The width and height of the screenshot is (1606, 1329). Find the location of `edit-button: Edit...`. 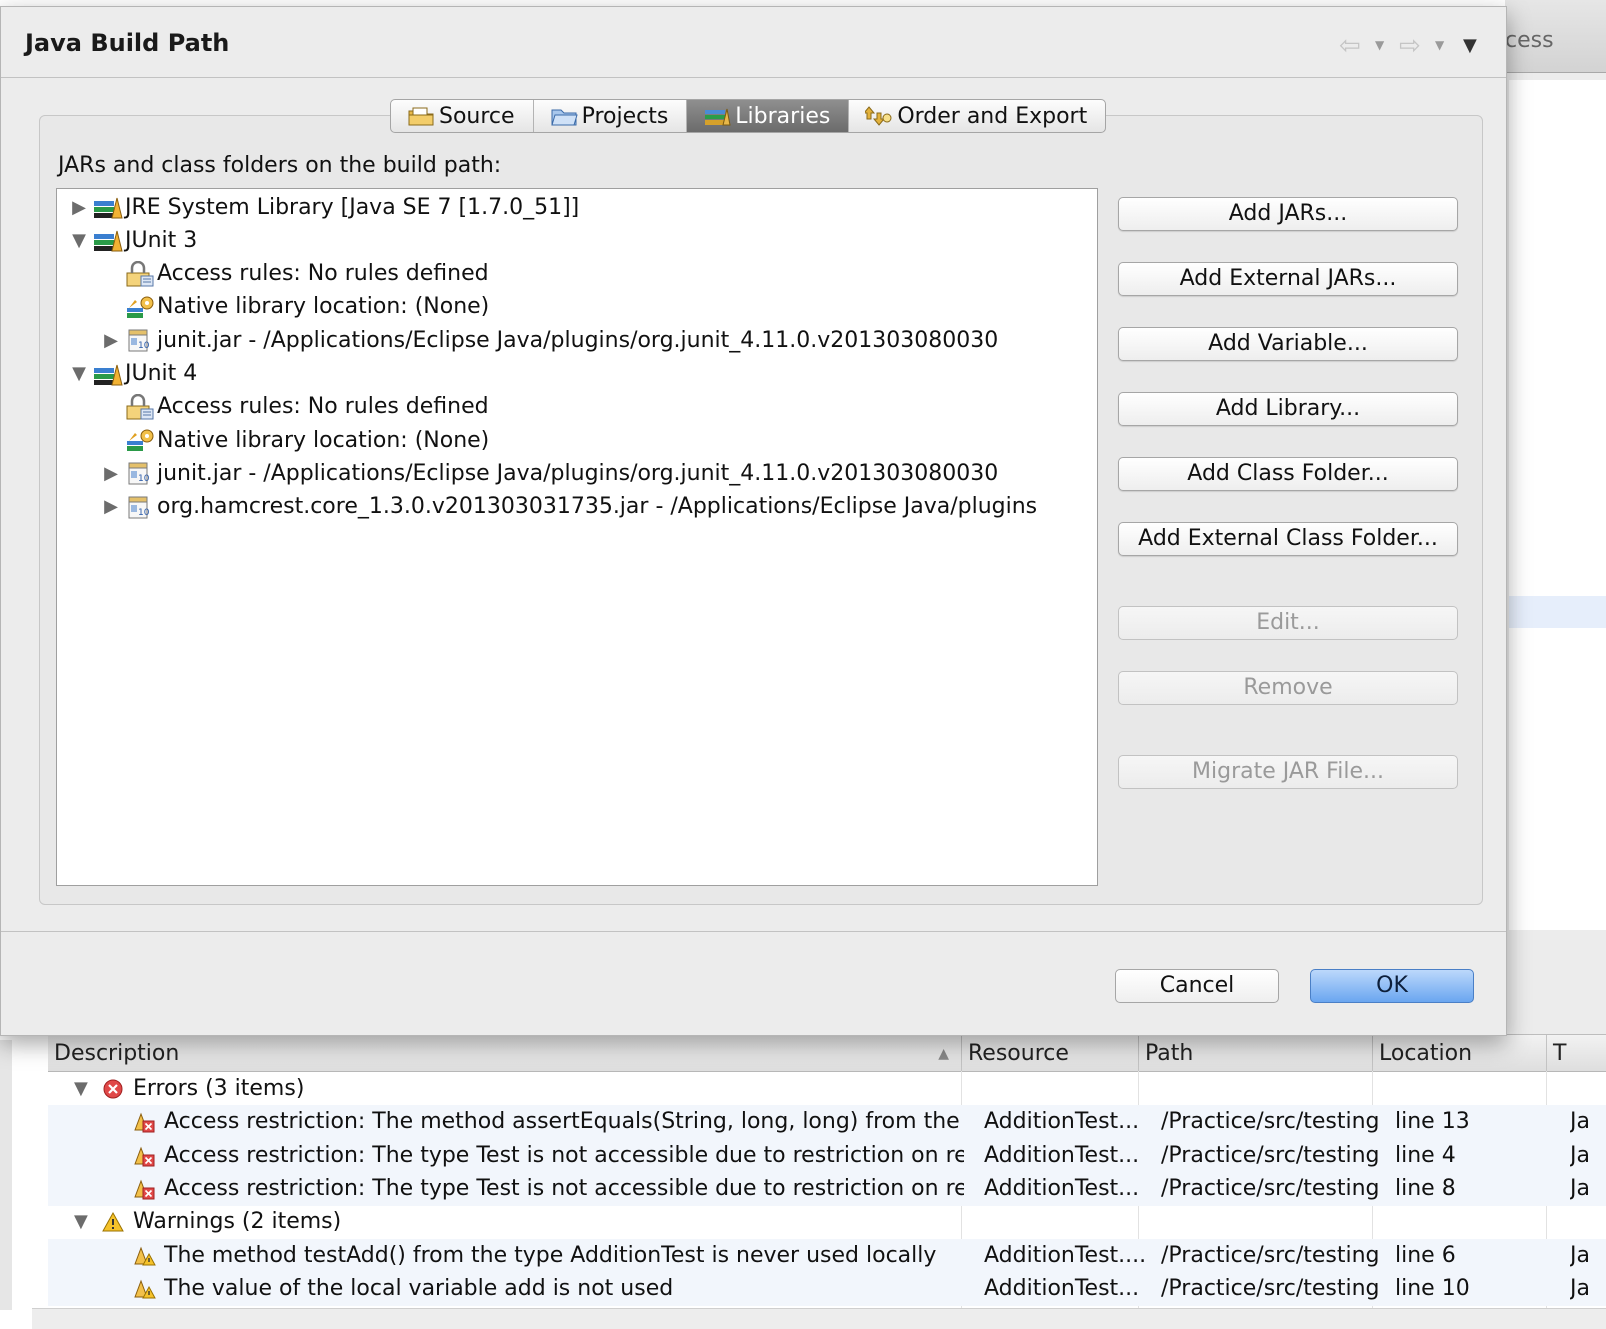

edit-button: Edit... is located at coordinates (1288, 623).